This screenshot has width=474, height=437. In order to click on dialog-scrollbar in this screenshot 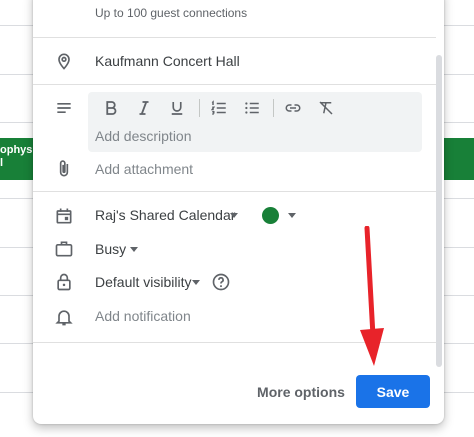, I will do `click(439, 211)`.